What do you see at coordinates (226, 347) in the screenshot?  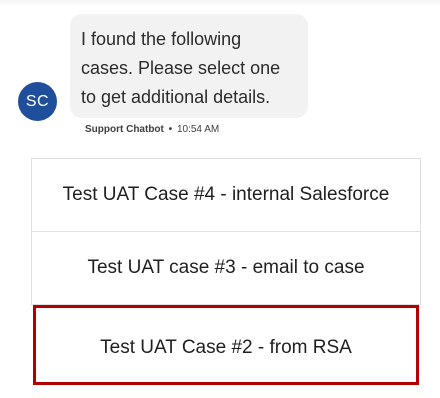 I see `case-option-label: Test UAT Case #2 - from RSA` at bounding box center [226, 347].